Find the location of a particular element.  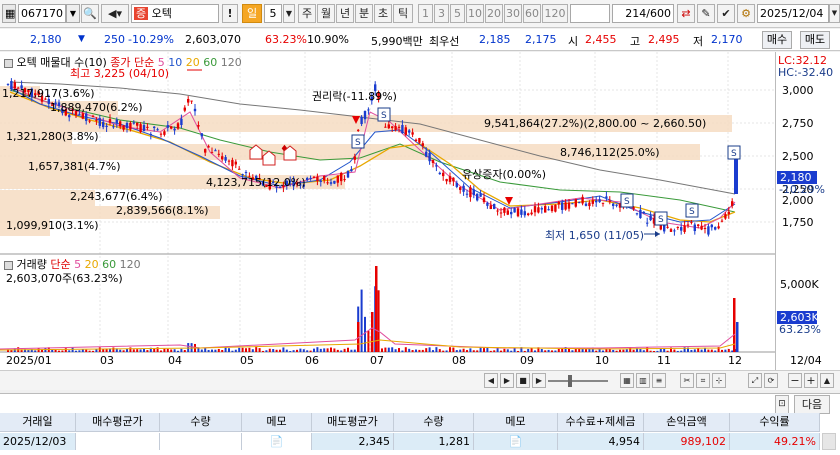

cell-date: 2025/12/03 is located at coordinates (38, 441).